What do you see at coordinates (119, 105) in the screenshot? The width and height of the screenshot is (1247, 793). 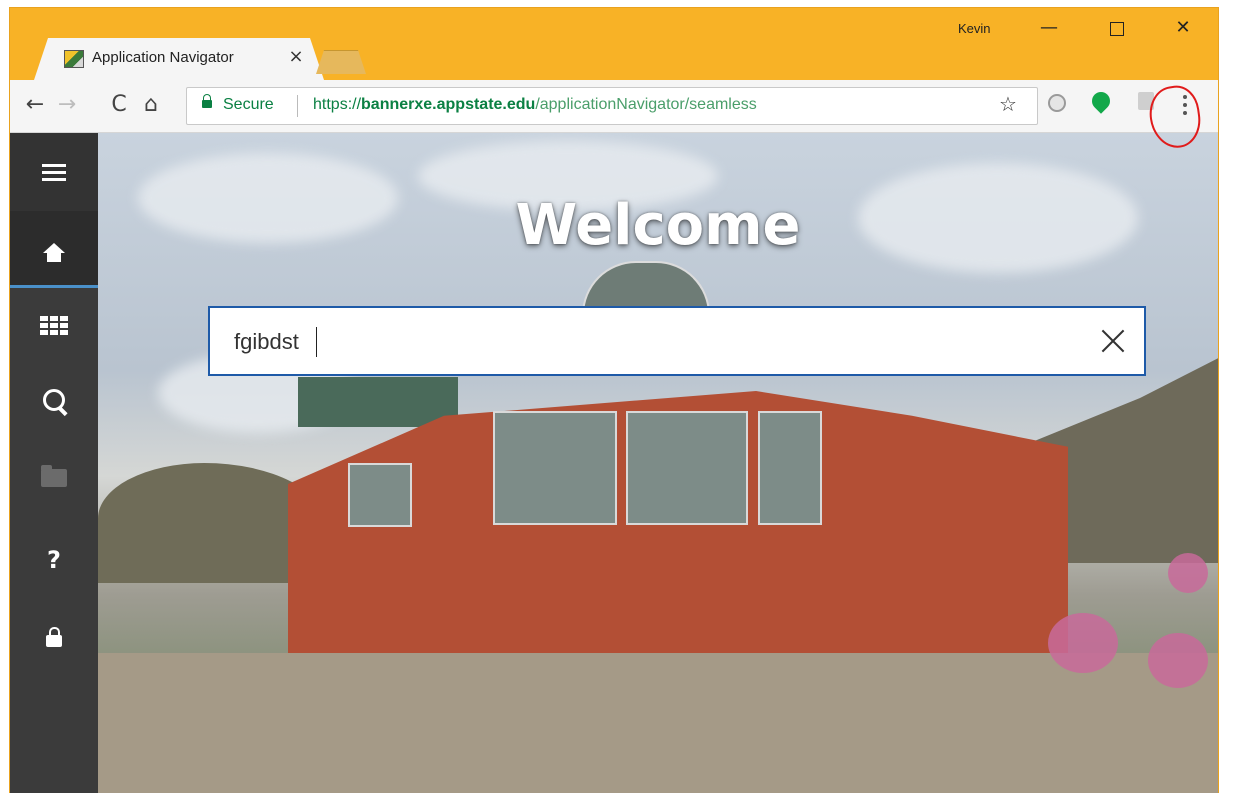 I see `reload-button: C` at bounding box center [119, 105].